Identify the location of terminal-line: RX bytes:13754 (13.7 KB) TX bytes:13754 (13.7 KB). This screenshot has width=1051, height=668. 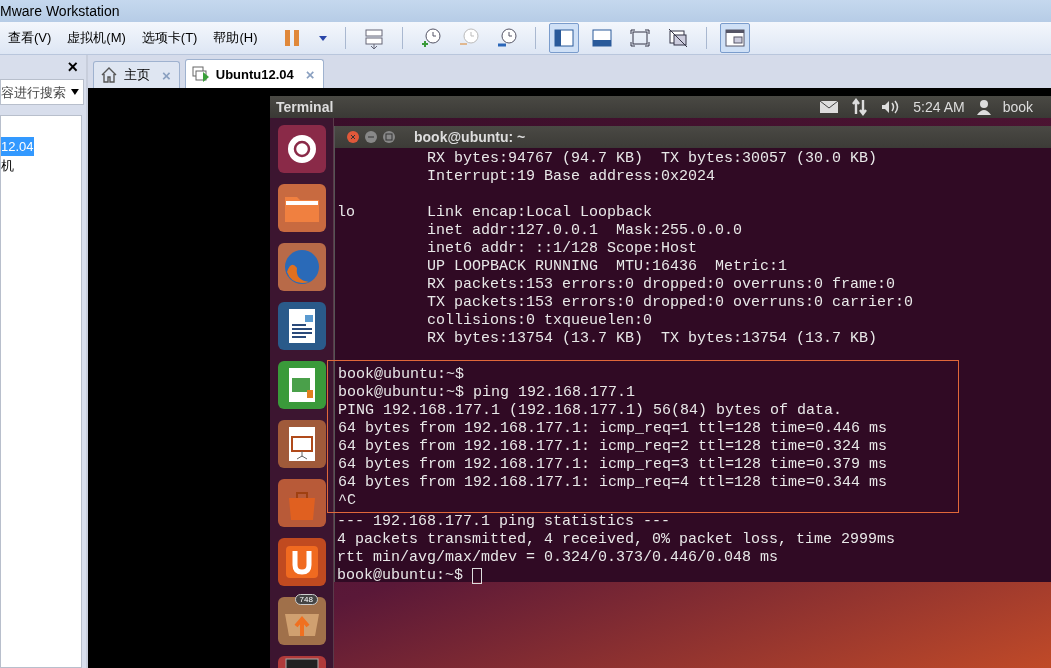
(652, 339).